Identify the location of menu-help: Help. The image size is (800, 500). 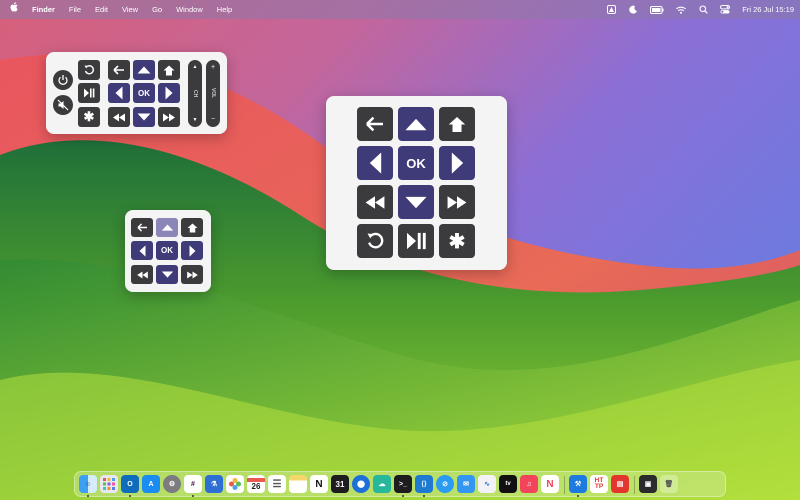
(224, 9).